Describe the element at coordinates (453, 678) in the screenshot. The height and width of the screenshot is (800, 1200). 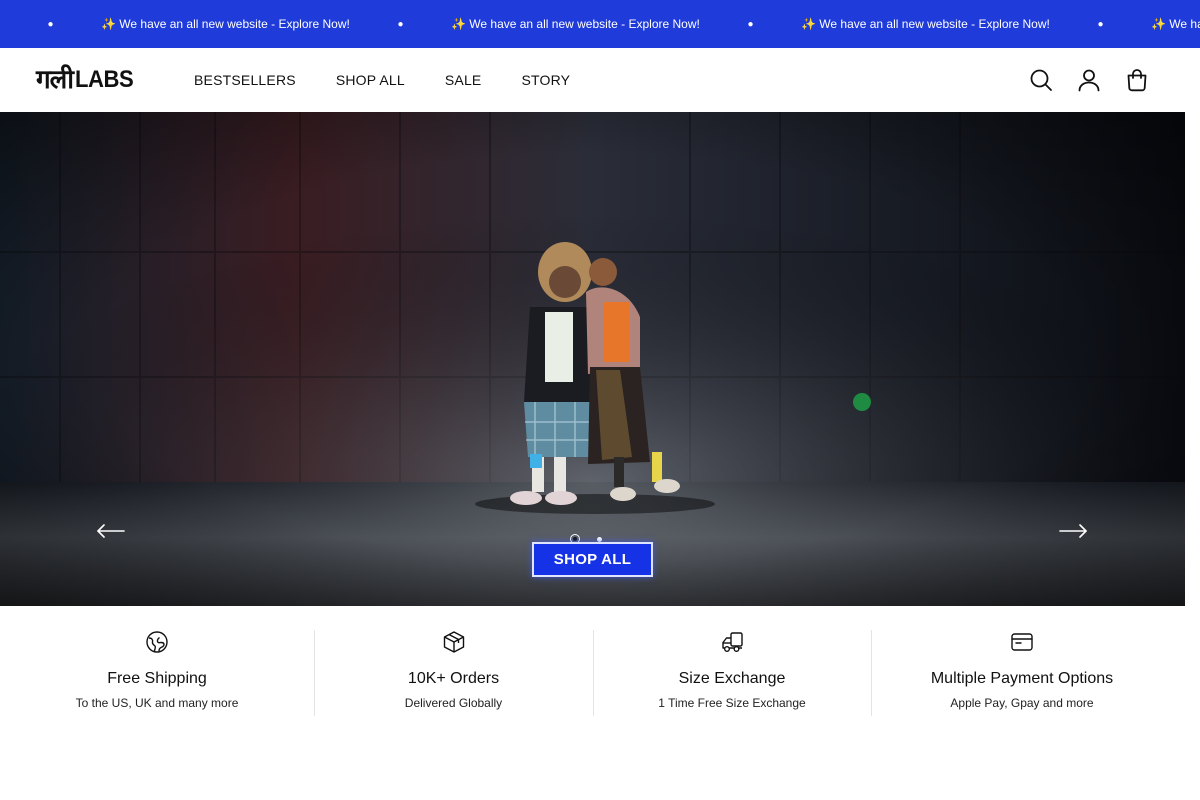
I see `feature-title: 10K+ Orders` at that location.